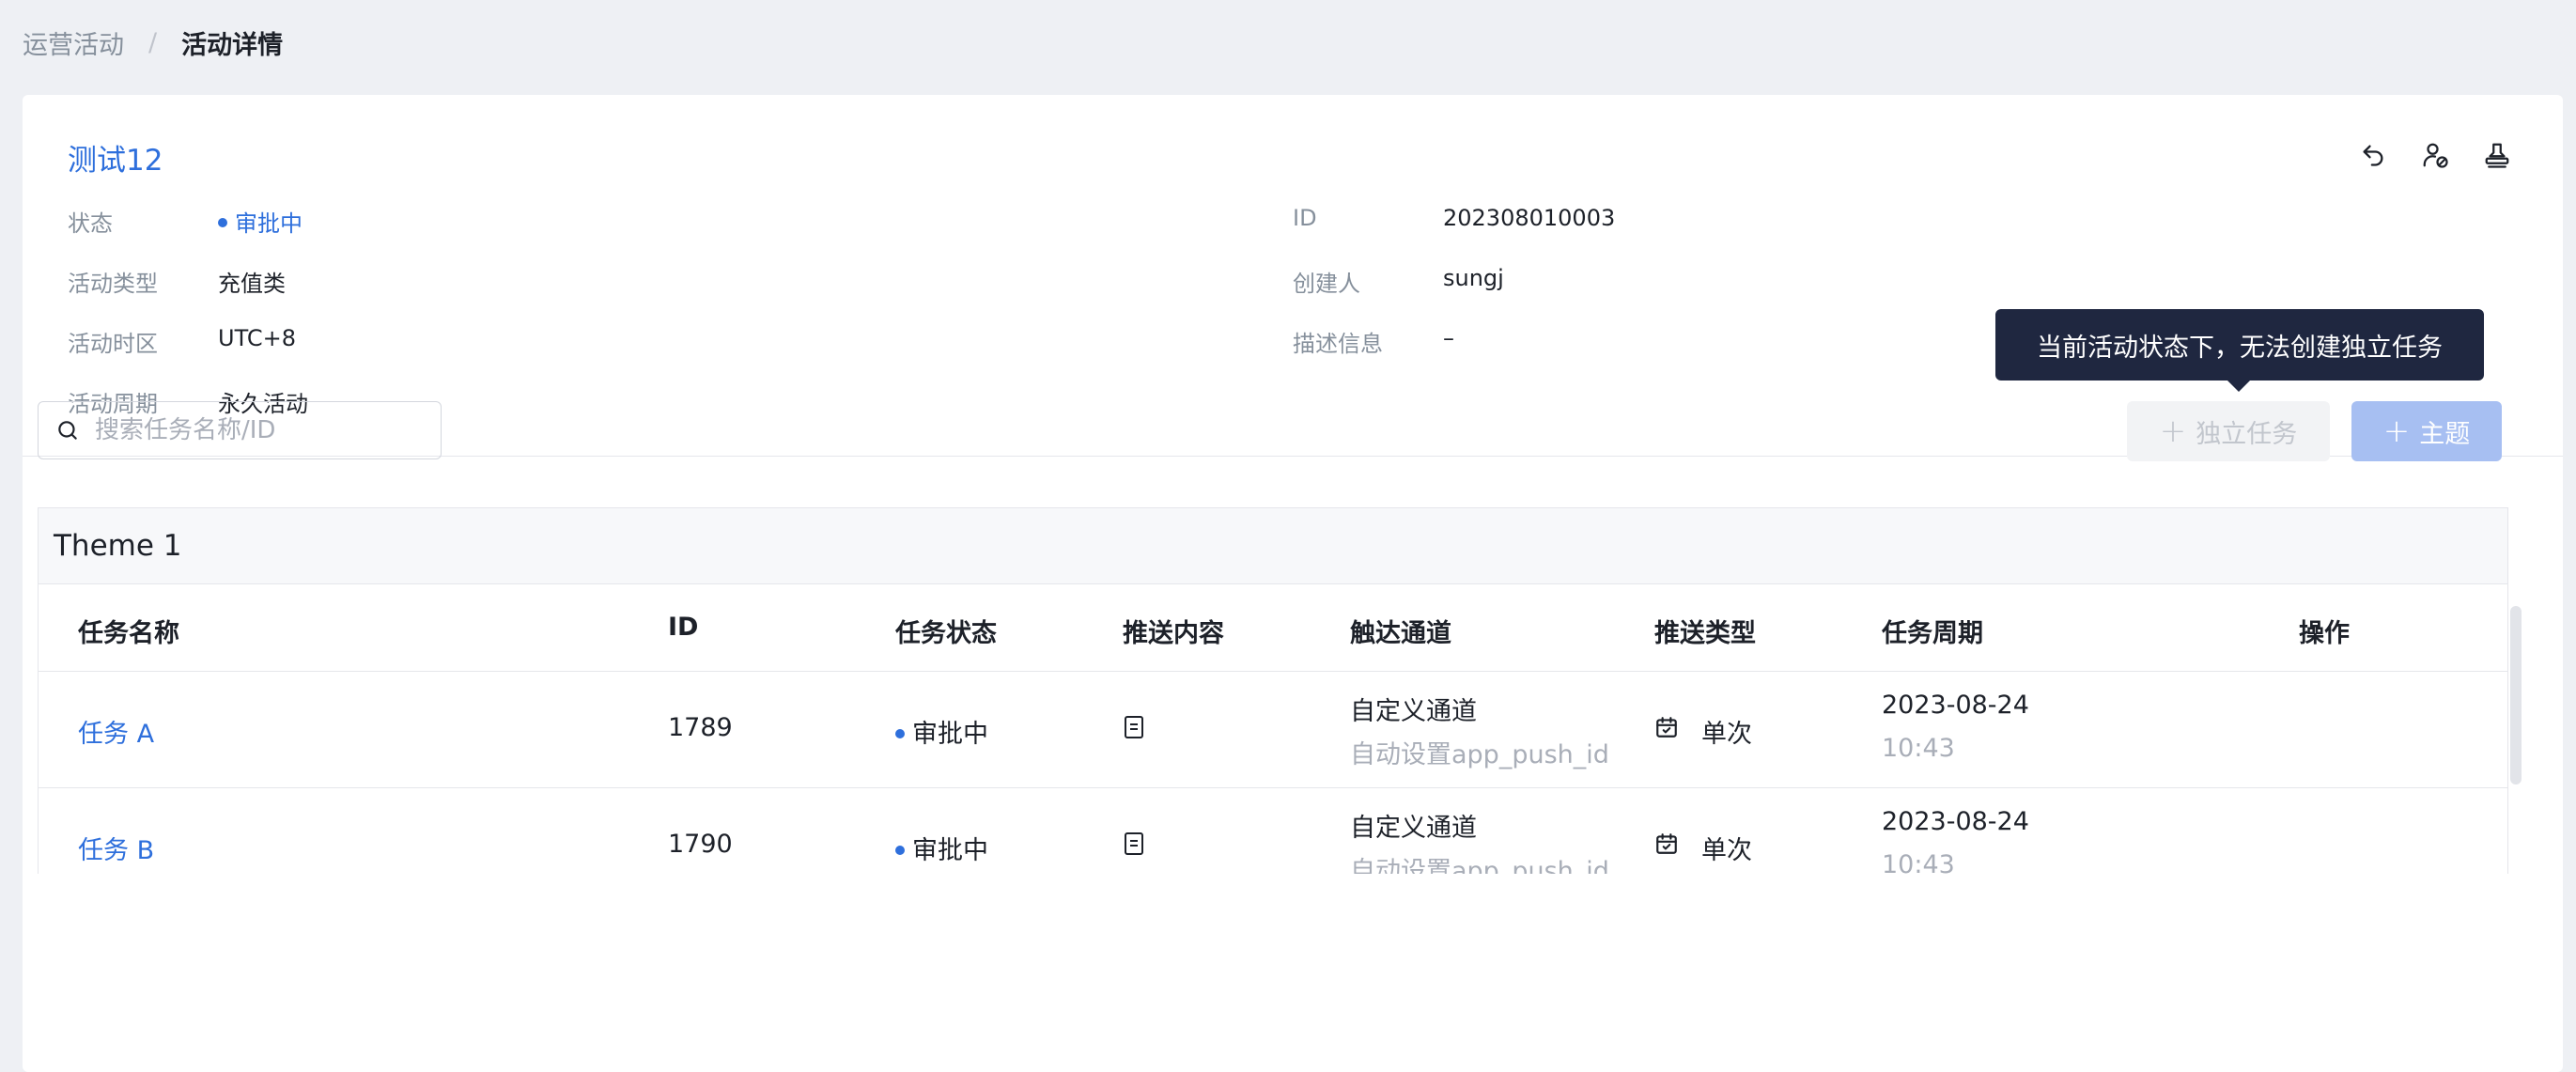 The height and width of the screenshot is (1072, 2576). I want to click on task-id: 1789, so click(701, 727).